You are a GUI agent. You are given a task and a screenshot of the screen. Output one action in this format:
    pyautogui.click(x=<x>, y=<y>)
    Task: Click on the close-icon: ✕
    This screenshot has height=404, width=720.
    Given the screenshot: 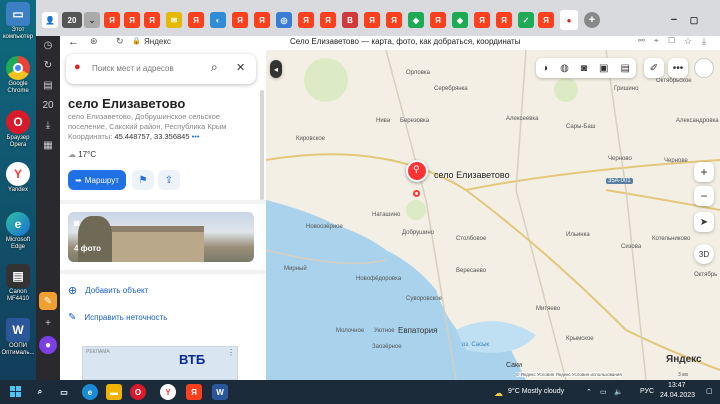 What is the action you would take?
    pyautogui.click(x=240, y=67)
    